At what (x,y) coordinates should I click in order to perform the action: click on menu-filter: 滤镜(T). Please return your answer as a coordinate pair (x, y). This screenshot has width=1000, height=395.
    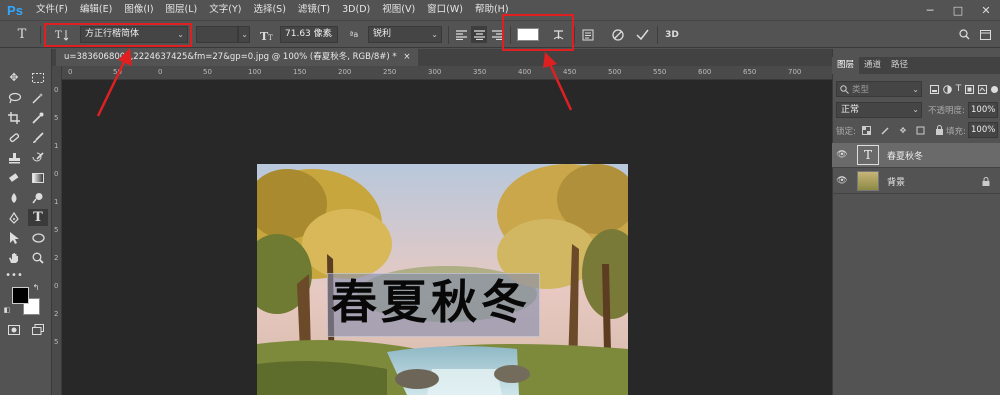
    Looking at the image, I should click on (314, 10).